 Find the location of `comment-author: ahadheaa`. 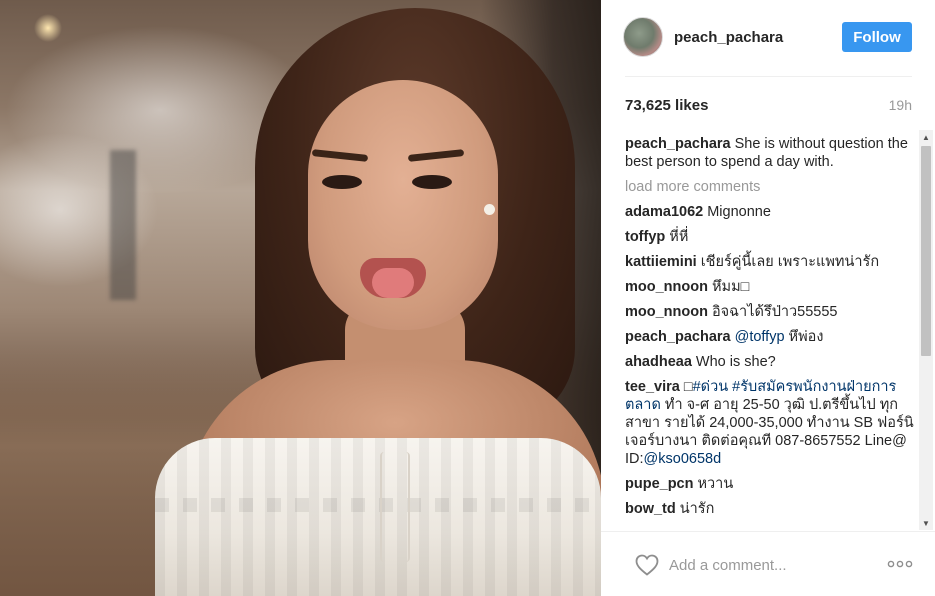

comment-author: ahadheaa is located at coordinates (658, 362).